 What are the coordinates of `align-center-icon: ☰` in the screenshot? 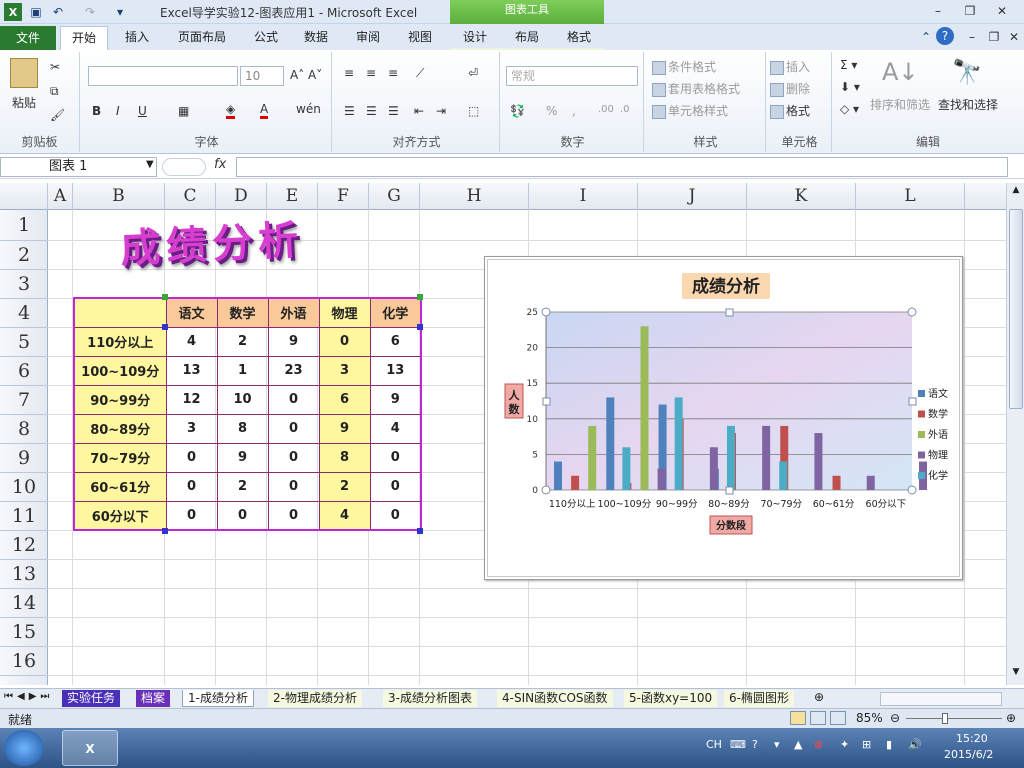 It's located at (371, 111).